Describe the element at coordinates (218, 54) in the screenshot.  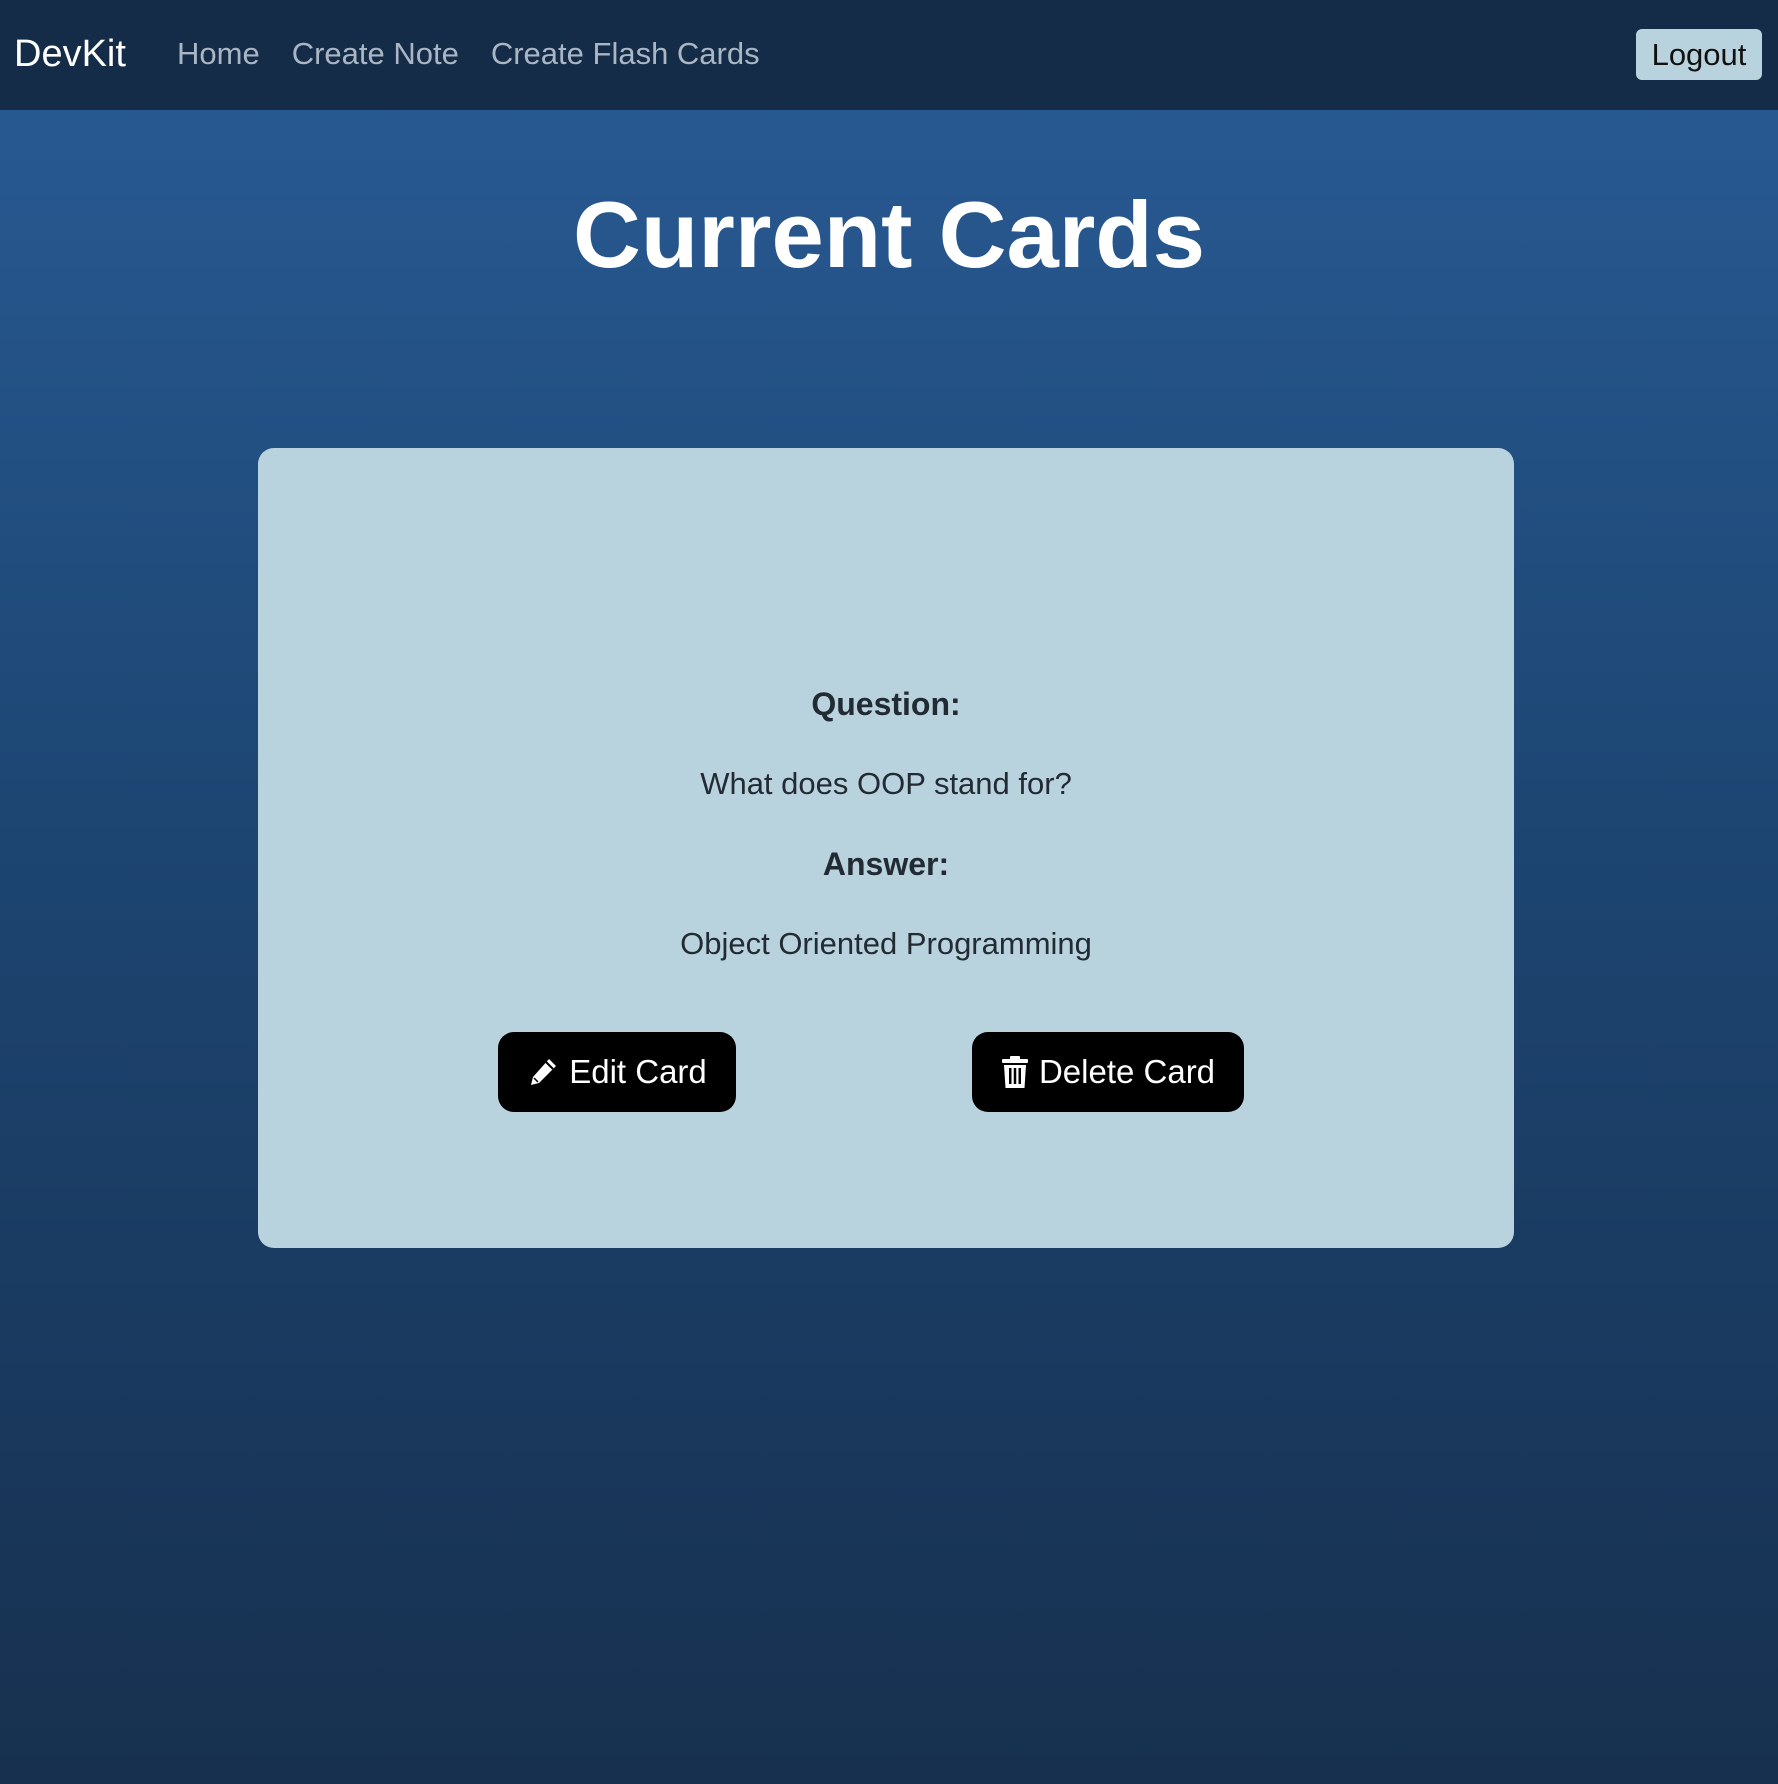
I see `nav-link-home: Home` at that location.